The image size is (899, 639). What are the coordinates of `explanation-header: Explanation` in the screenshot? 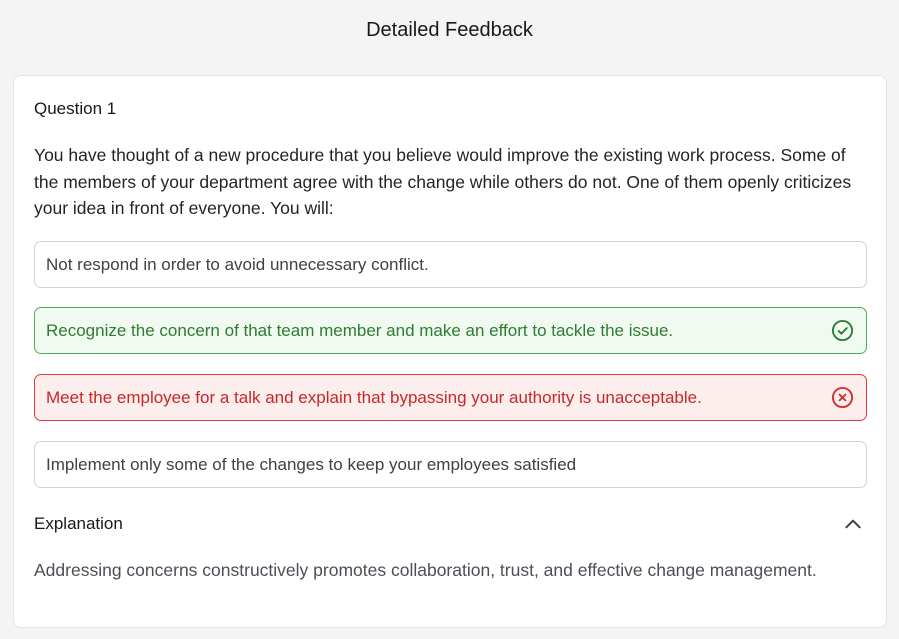 It's located at (450, 524).